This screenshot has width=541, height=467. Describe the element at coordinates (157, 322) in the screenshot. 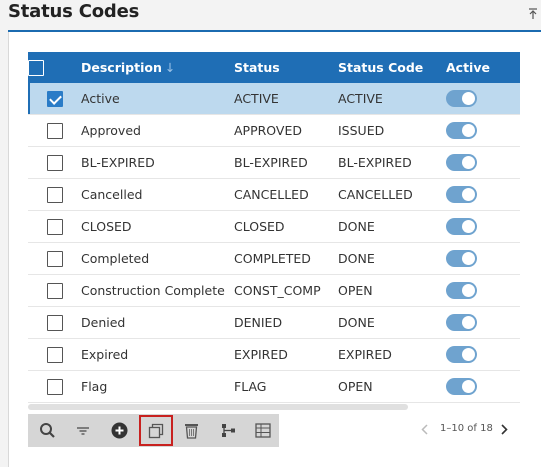

I see `cell-description: Denied` at that location.